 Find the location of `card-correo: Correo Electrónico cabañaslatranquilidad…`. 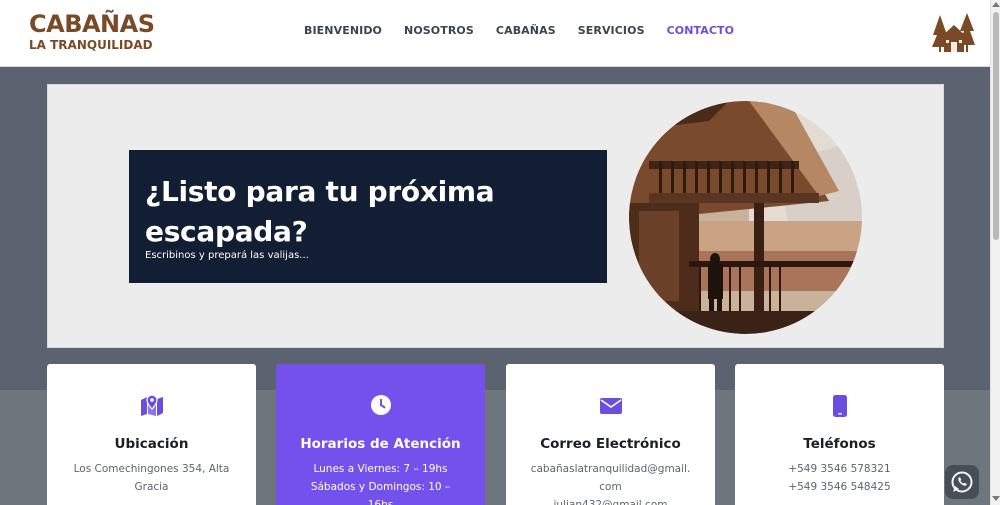

card-correo: Correo Electrónico cabañaslatranquilidad… is located at coordinates (610, 434).